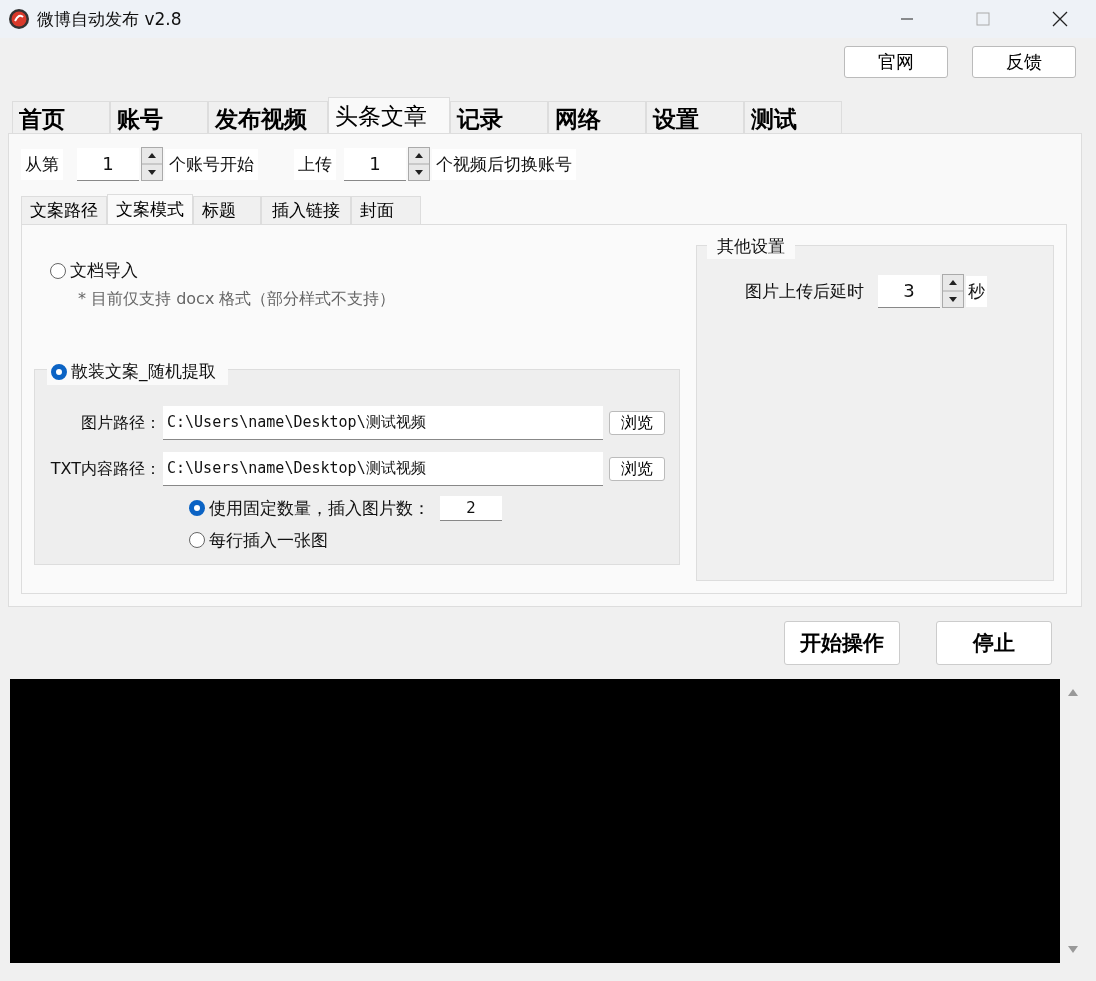 The image size is (1096, 981). Describe the element at coordinates (994, 643) in the screenshot. I see `action-button: 停止` at that location.